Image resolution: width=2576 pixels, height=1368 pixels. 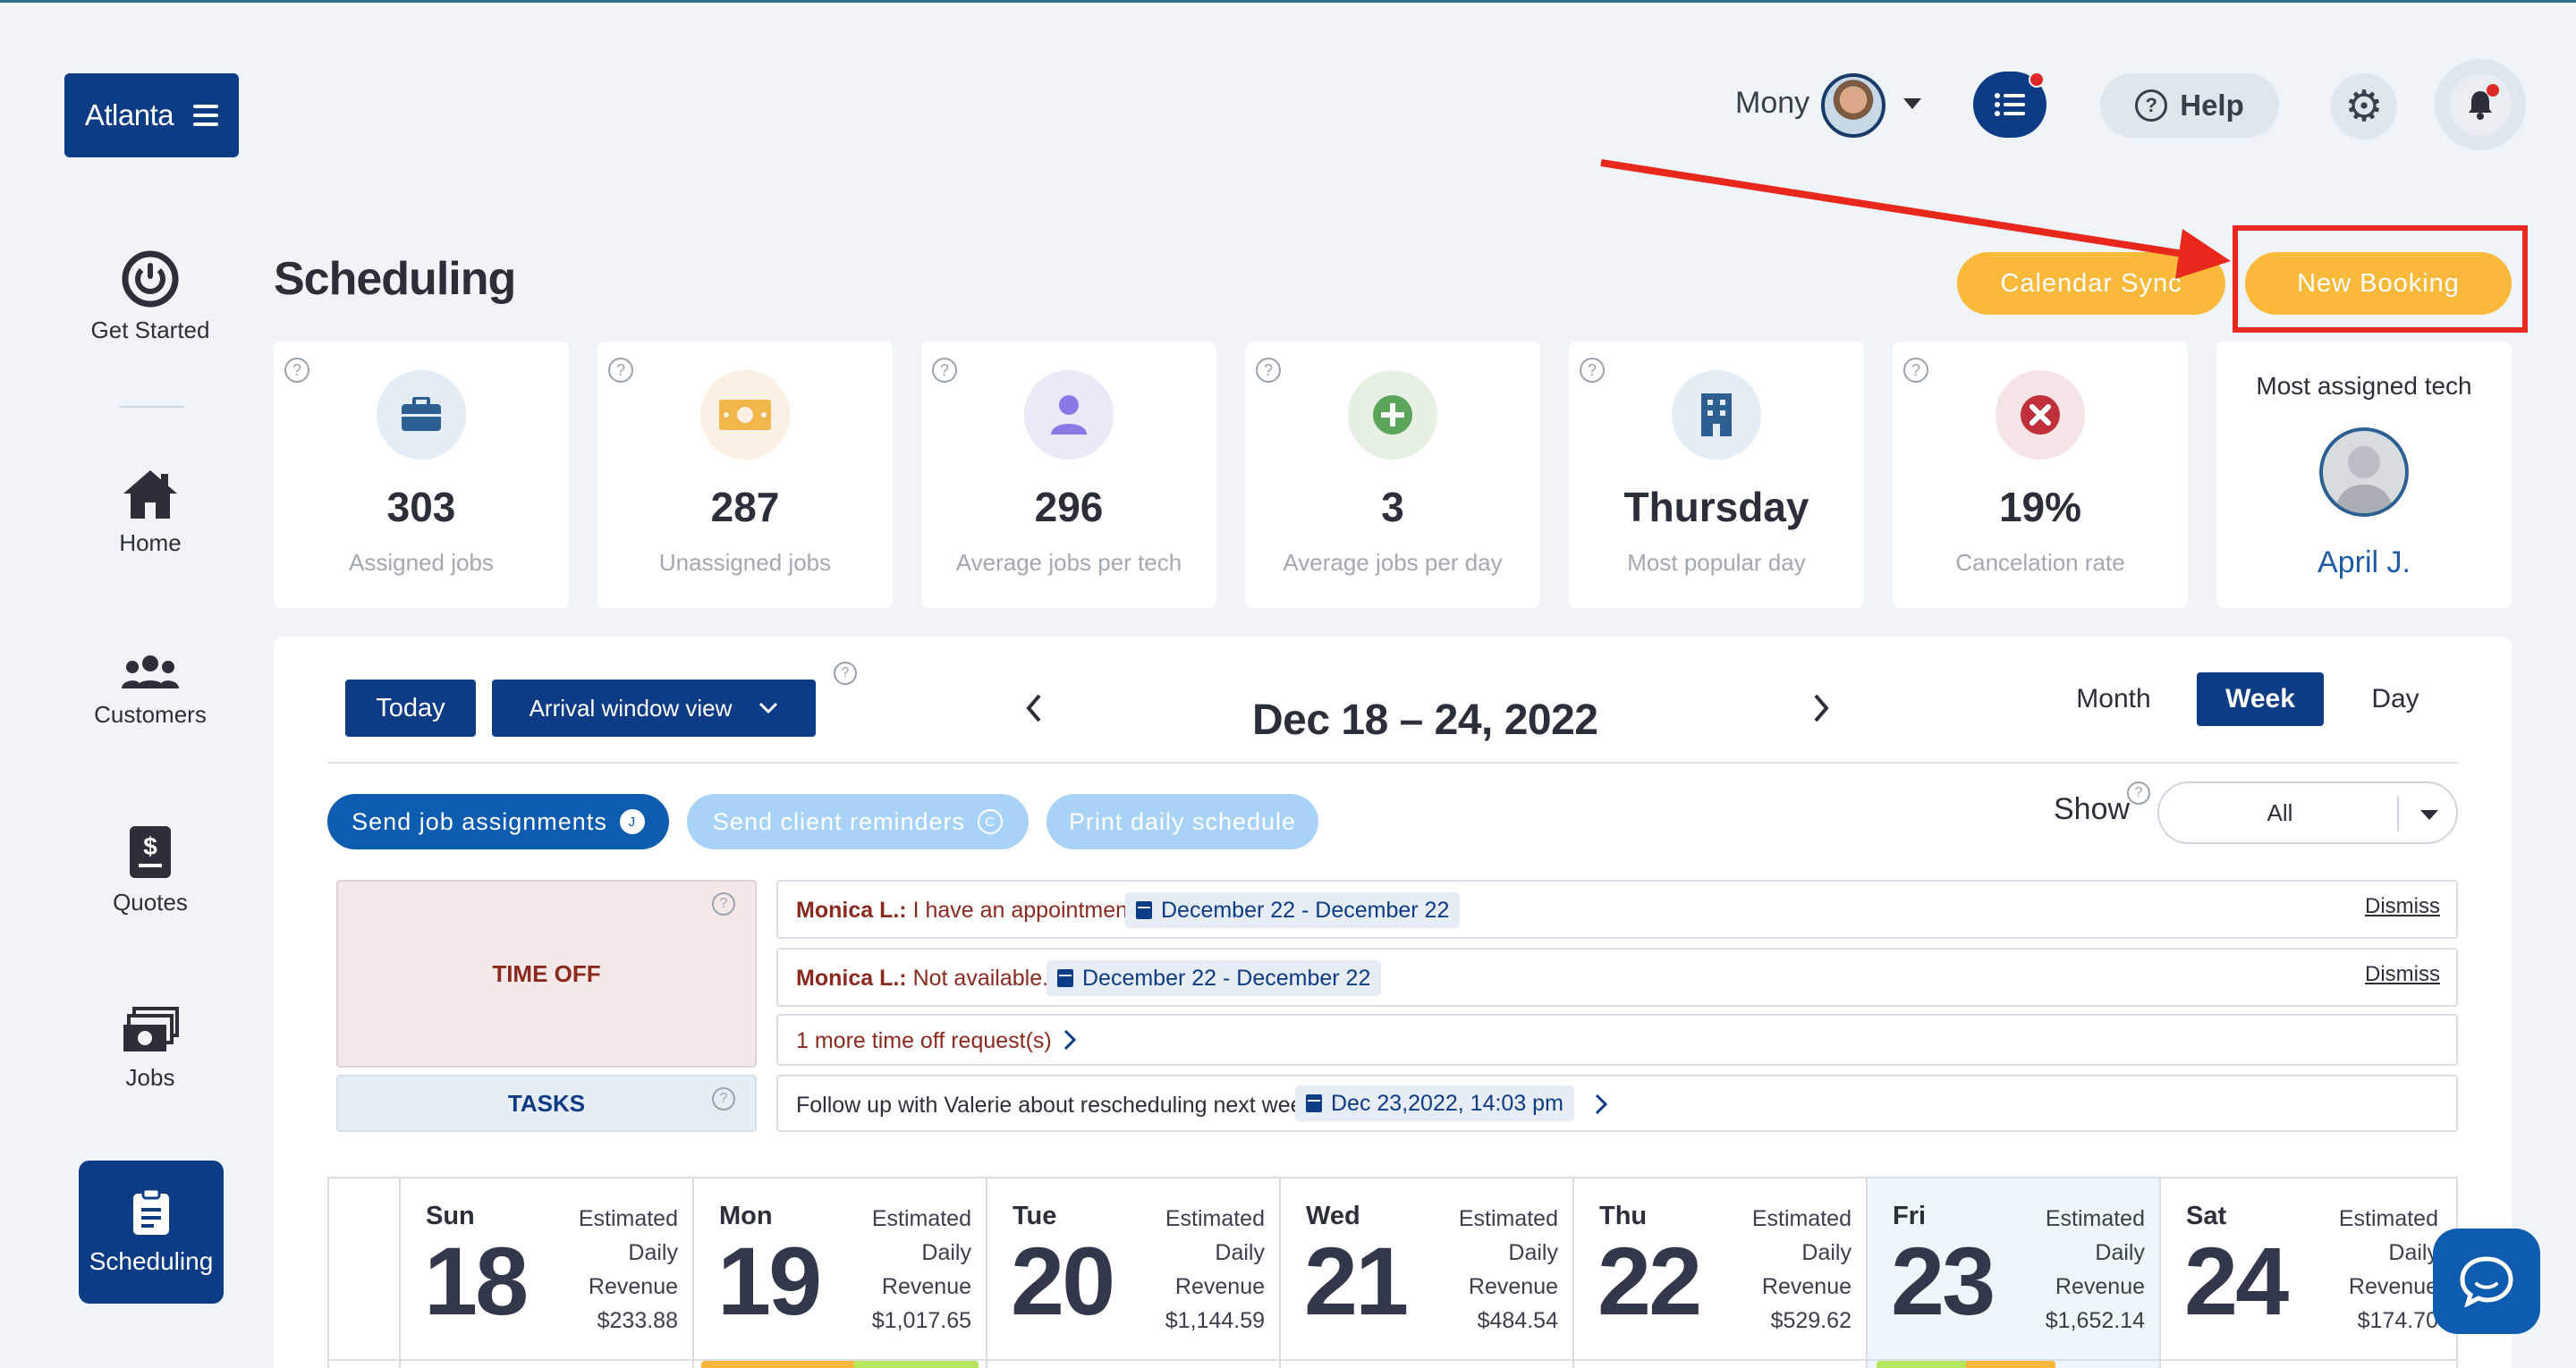 I want to click on today-button: Today, so click(x=410, y=709).